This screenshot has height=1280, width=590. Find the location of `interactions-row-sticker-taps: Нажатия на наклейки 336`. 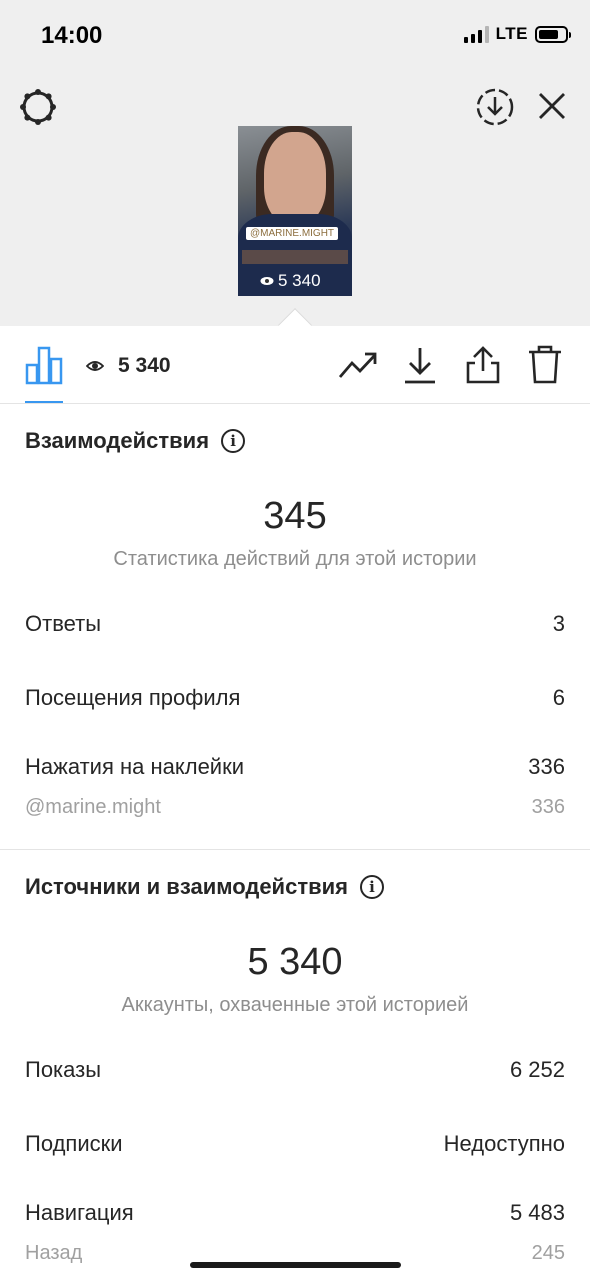

interactions-row-sticker-taps: Нажатия на наклейки 336 is located at coordinates (295, 767).